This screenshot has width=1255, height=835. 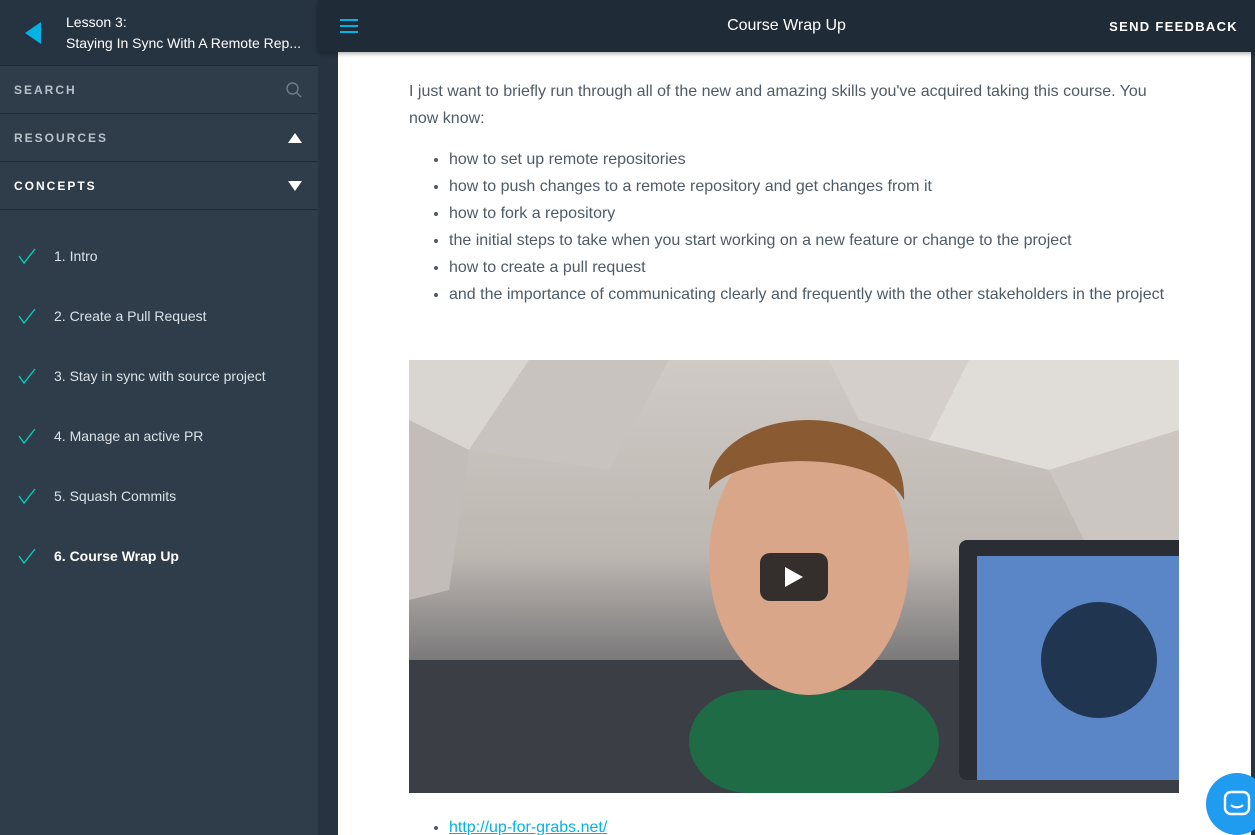 What do you see at coordinates (159, 138) in the screenshot?
I see `resources-toggle: RESOURCES` at bounding box center [159, 138].